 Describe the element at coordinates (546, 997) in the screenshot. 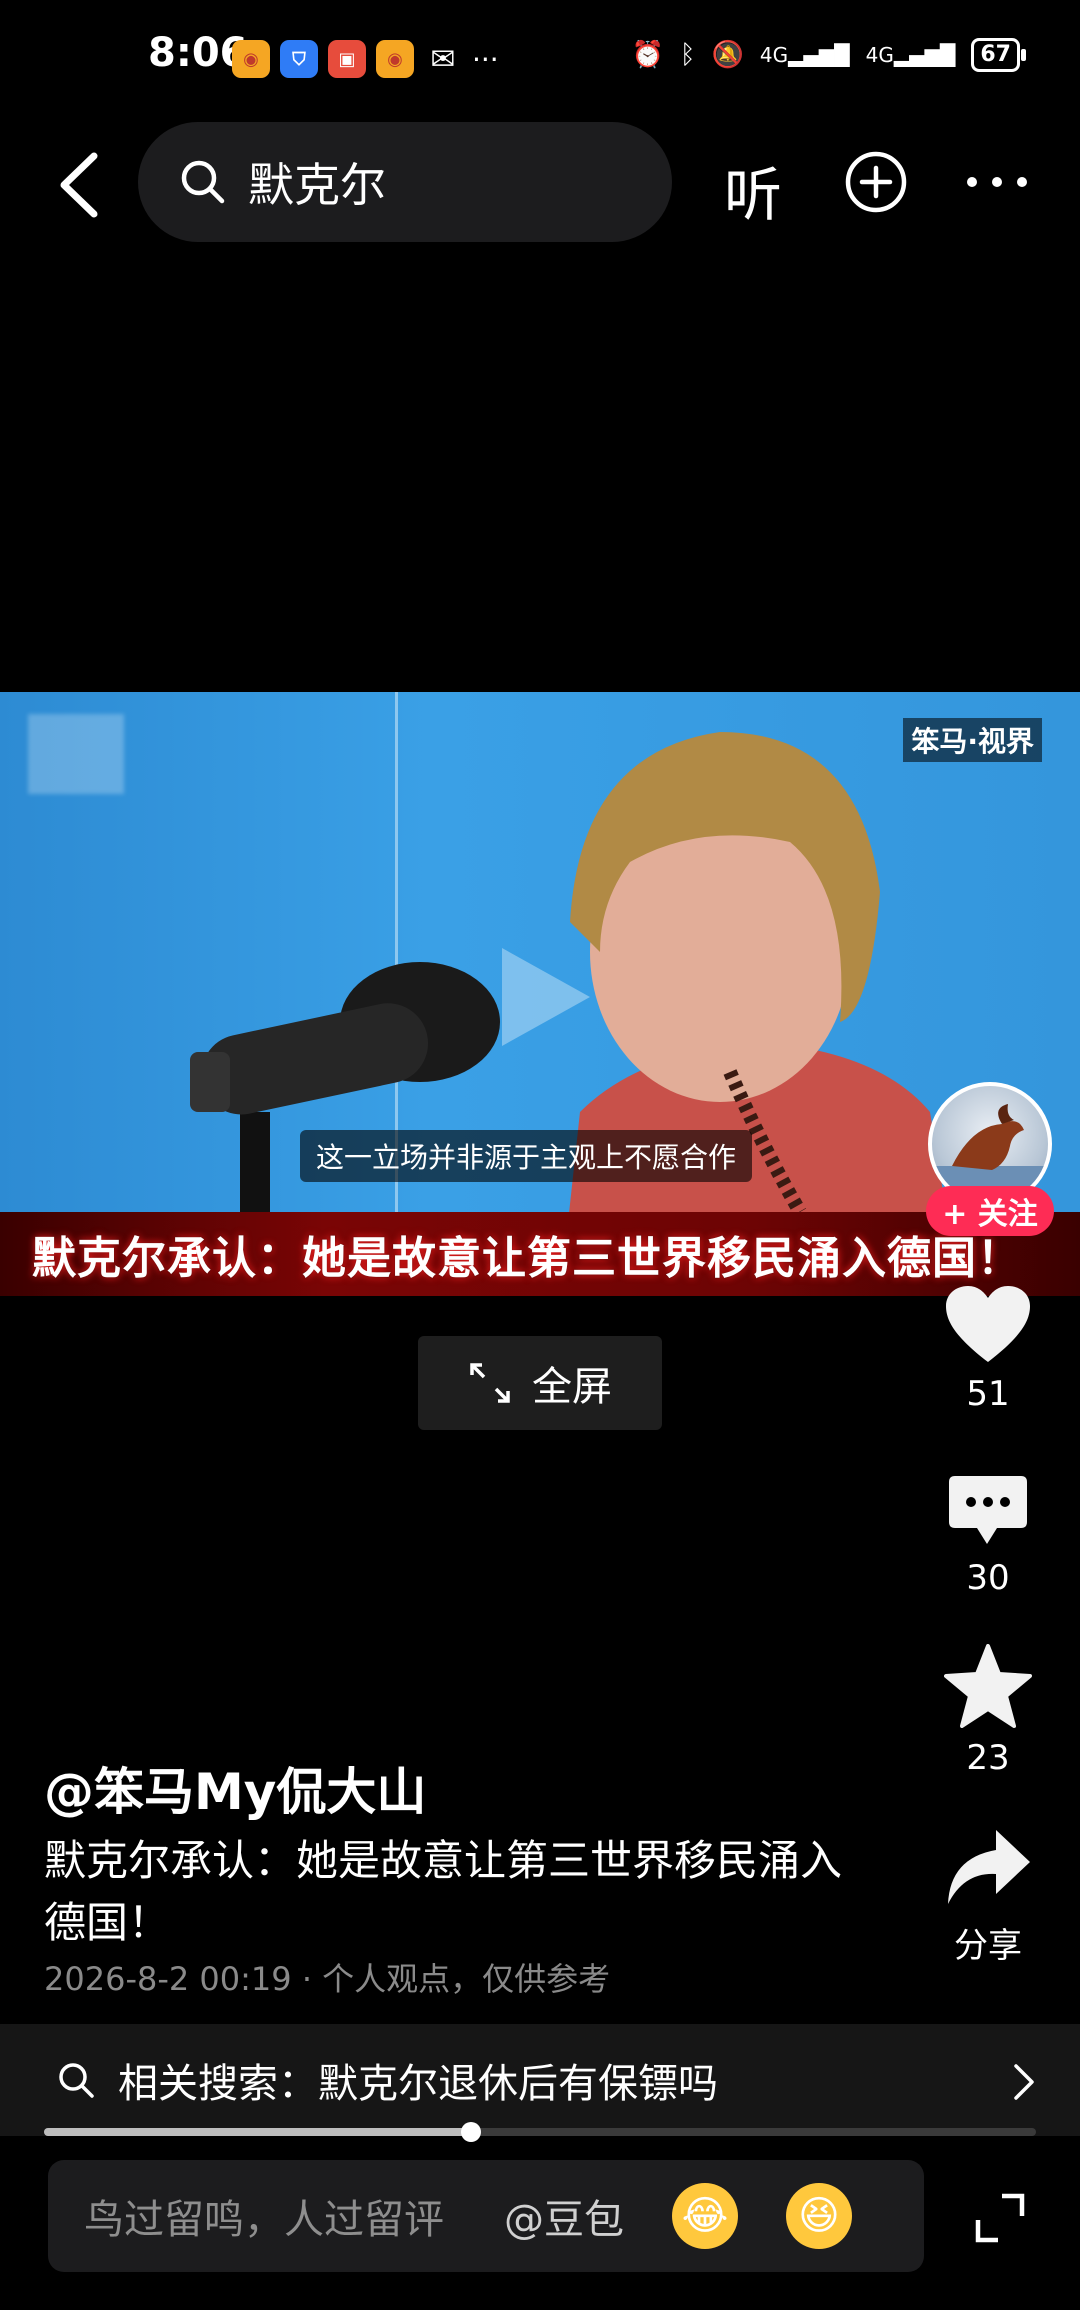

I see `play-icon` at that location.